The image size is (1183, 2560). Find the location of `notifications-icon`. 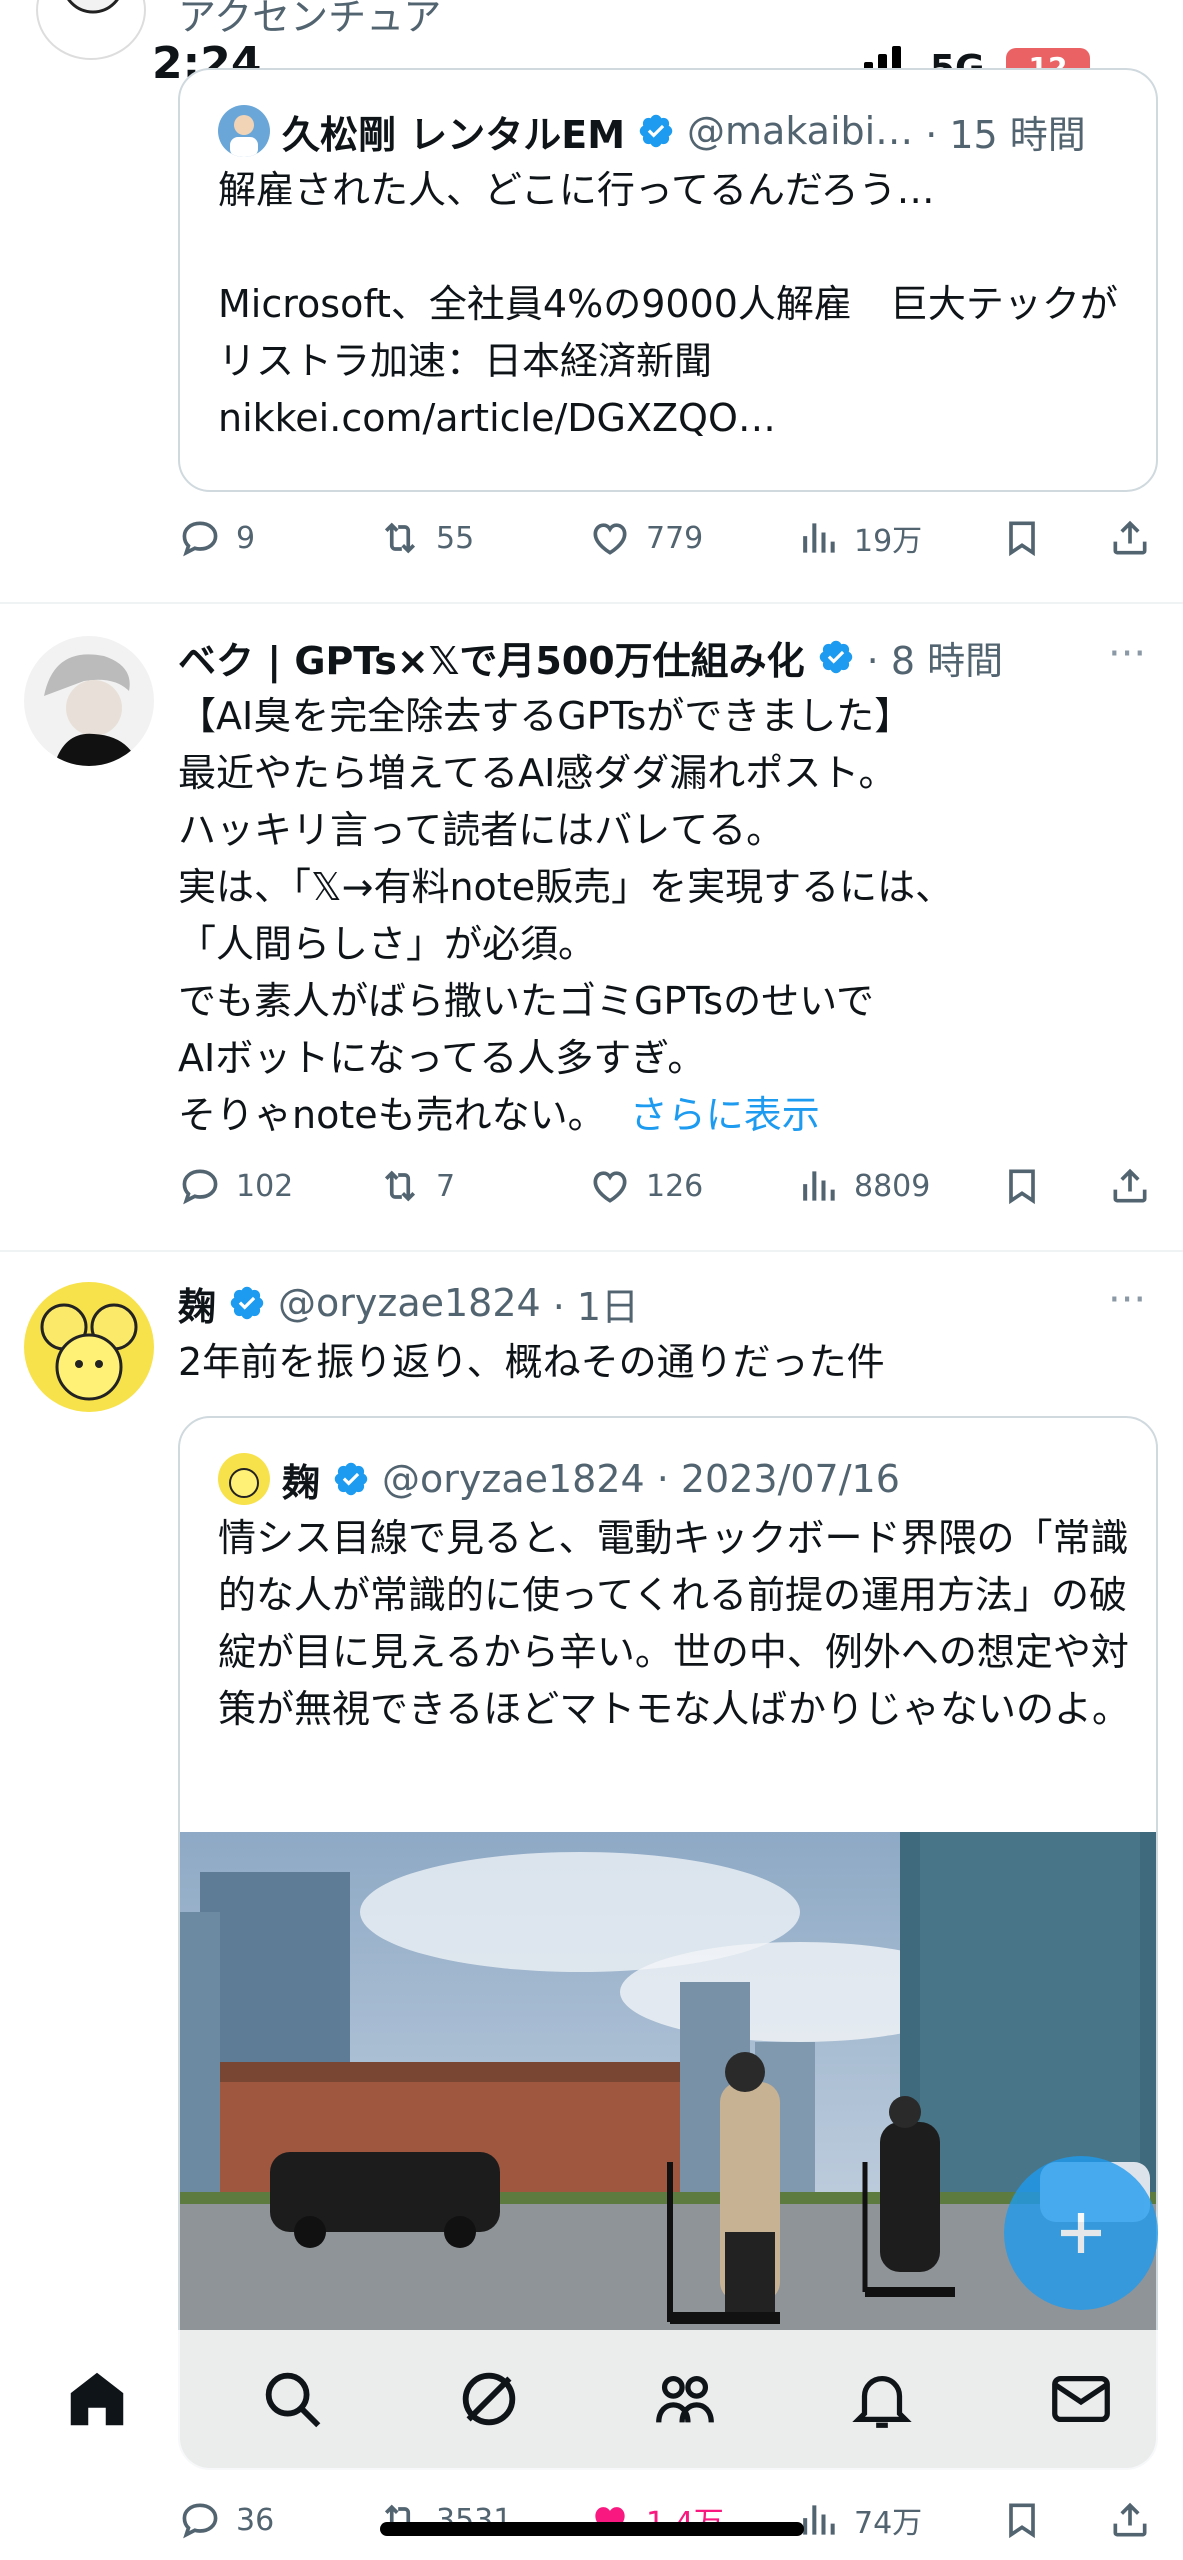

notifications-icon is located at coordinates (882, 2399).